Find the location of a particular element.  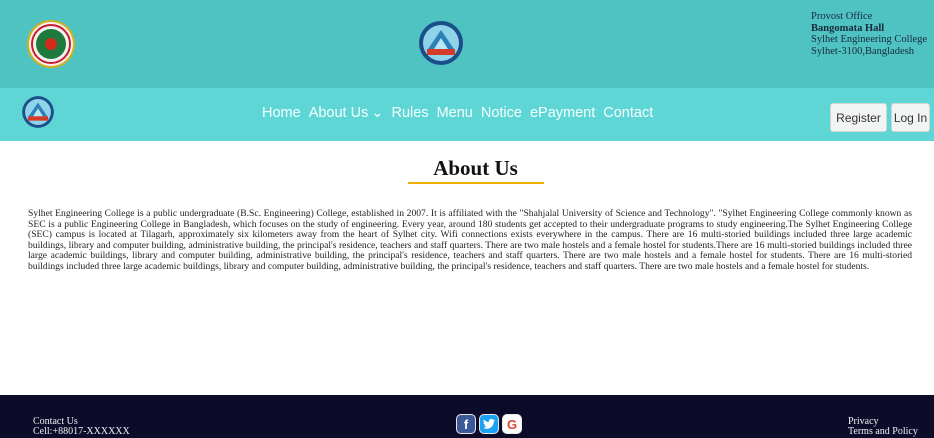

nav-home: Home is located at coordinates (281, 113).